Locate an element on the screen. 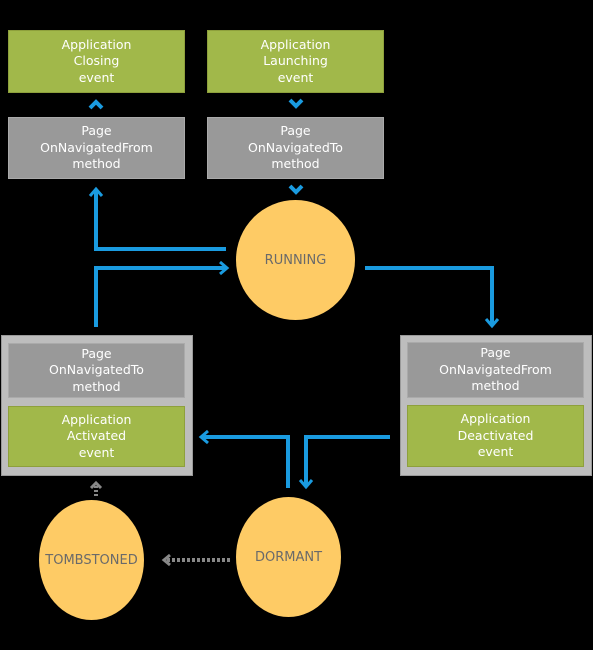 Image resolution: width=593 pixels, height=650 pixels. arrow-running-to-suspend is located at coordinates (429, 295).